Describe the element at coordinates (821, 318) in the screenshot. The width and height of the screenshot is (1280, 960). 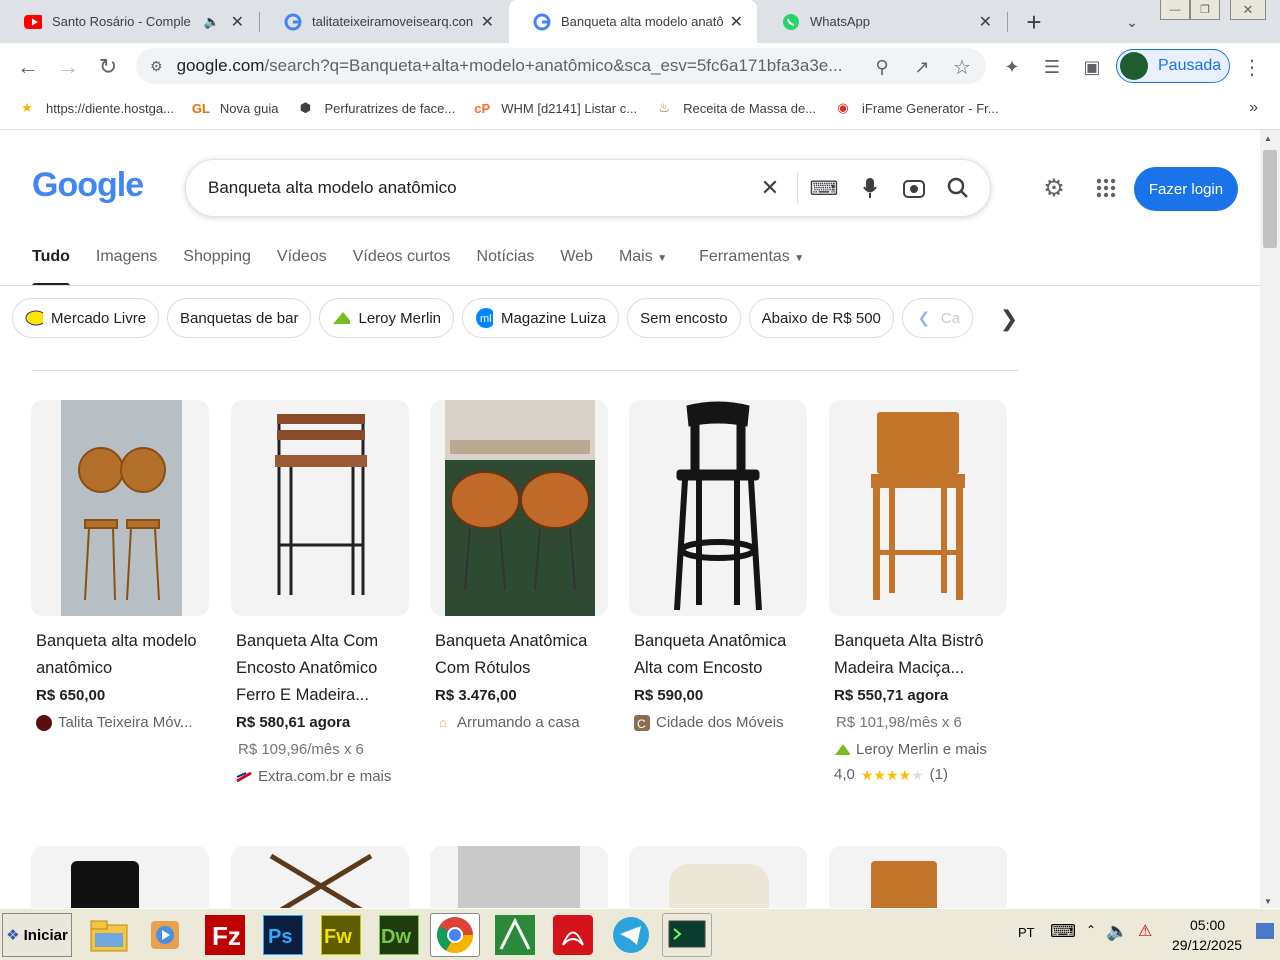
I see `chip-abaixo-500: Abaixo de R$ 500` at that location.